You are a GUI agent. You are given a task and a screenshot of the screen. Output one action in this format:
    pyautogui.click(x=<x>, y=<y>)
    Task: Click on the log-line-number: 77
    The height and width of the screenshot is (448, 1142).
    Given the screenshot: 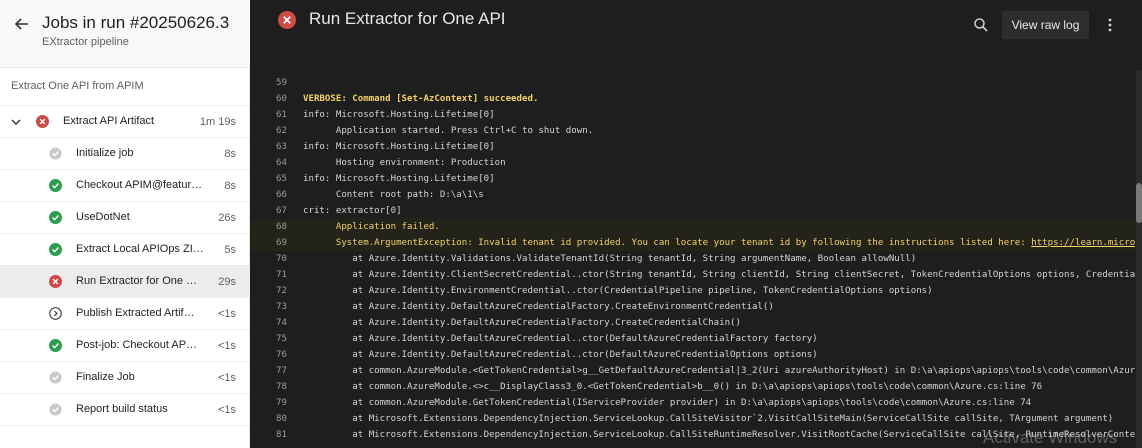 What is the action you would take?
    pyautogui.click(x=281, y=371)
    